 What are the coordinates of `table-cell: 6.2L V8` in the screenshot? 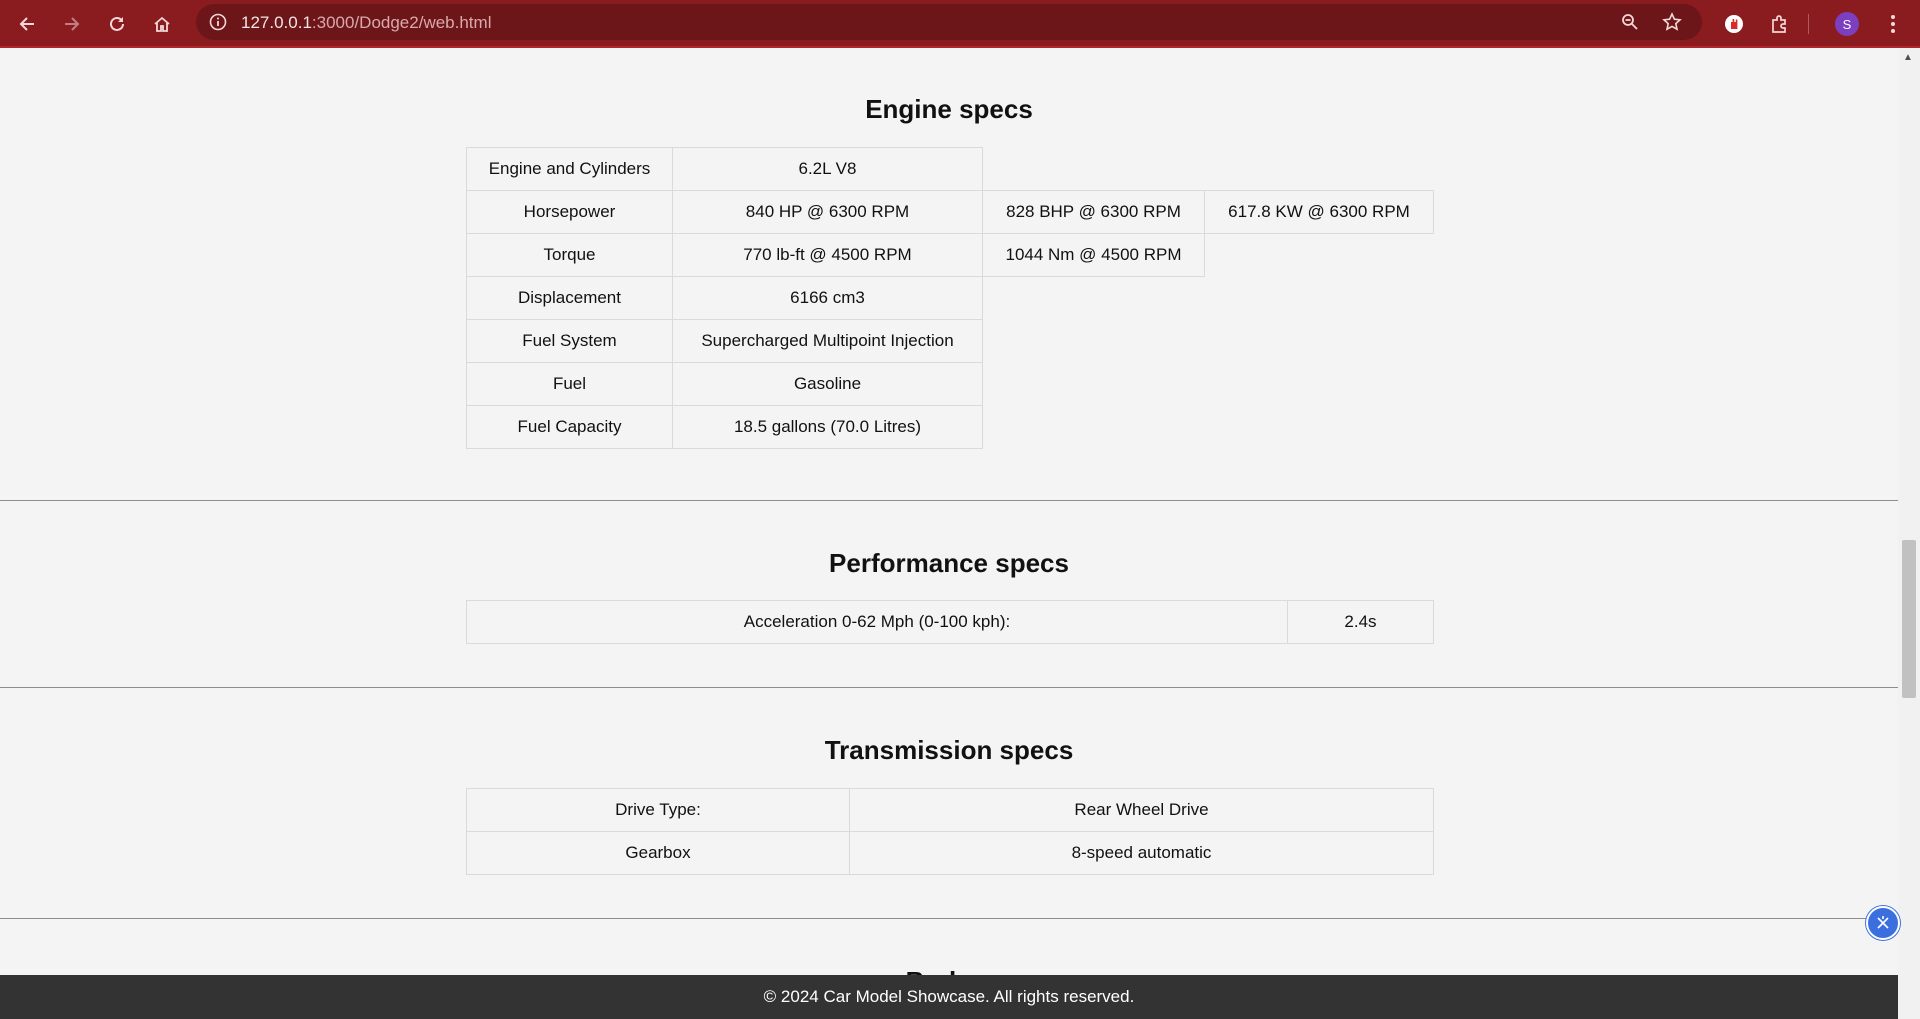 It's located at (827, 169).